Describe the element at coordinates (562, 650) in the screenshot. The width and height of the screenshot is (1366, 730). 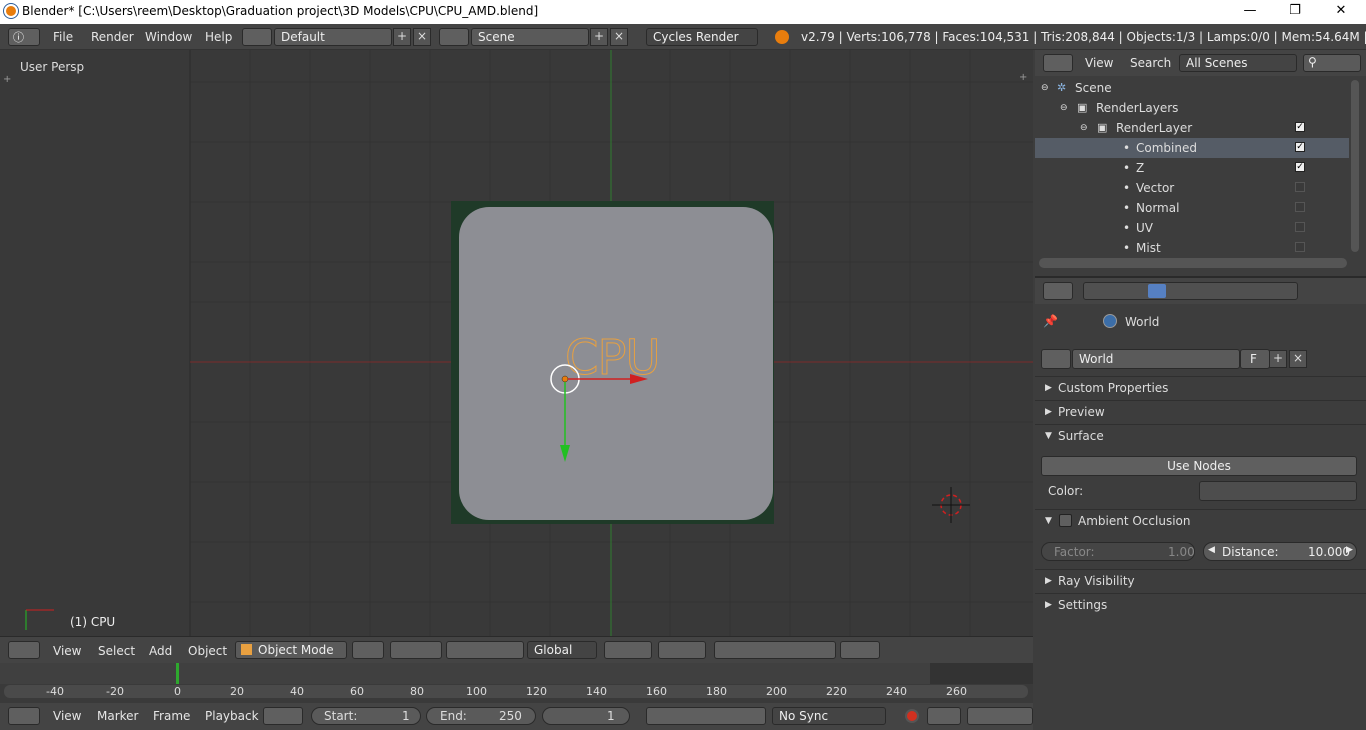
I see `orientation-select: Global` at that location.